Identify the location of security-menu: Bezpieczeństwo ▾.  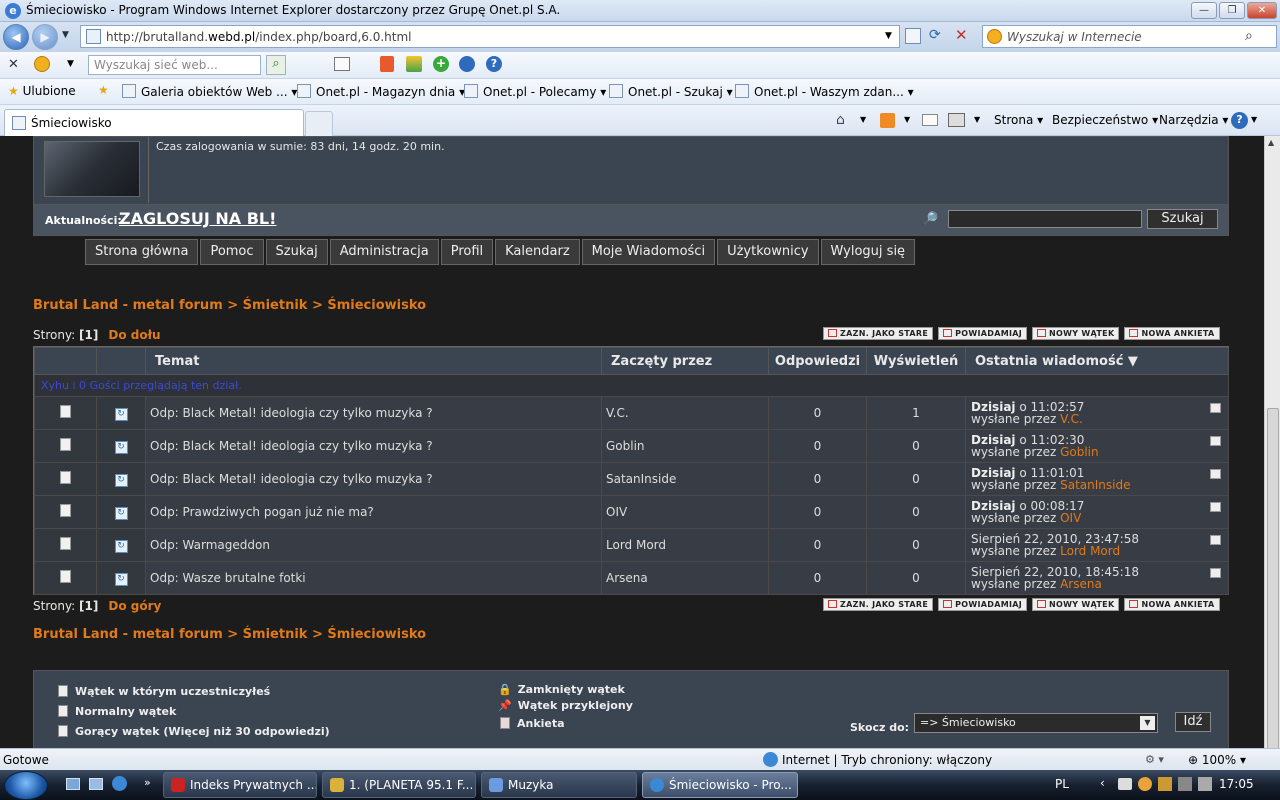
(1105, 120).